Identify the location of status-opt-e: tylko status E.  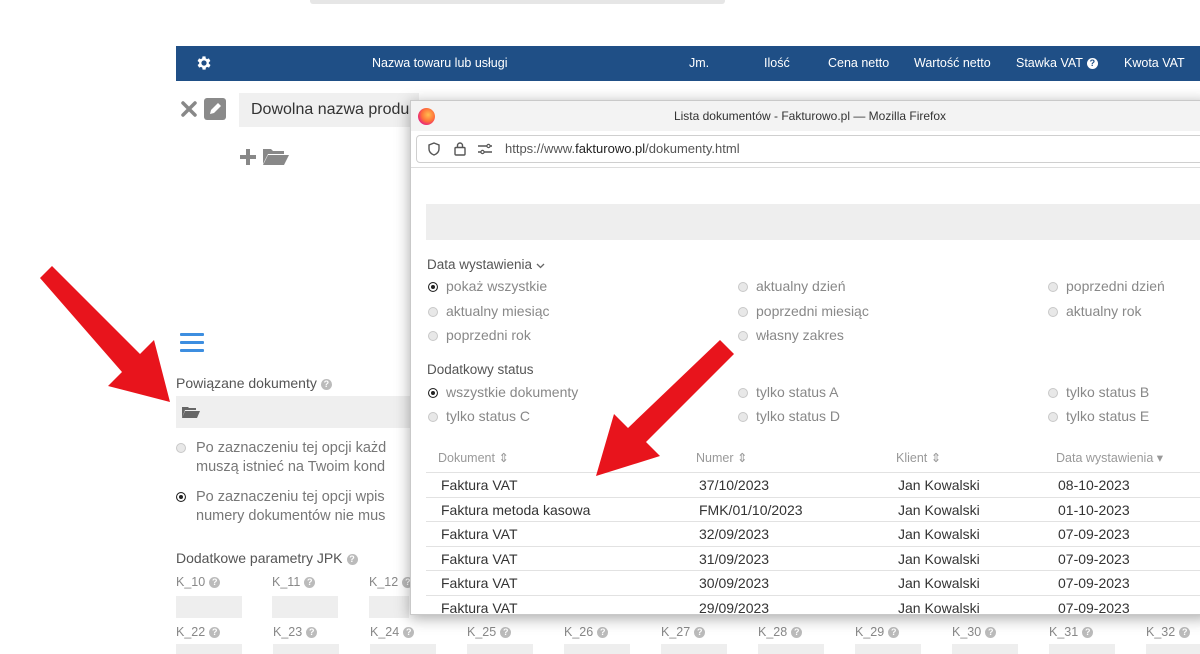
(1098, 416).